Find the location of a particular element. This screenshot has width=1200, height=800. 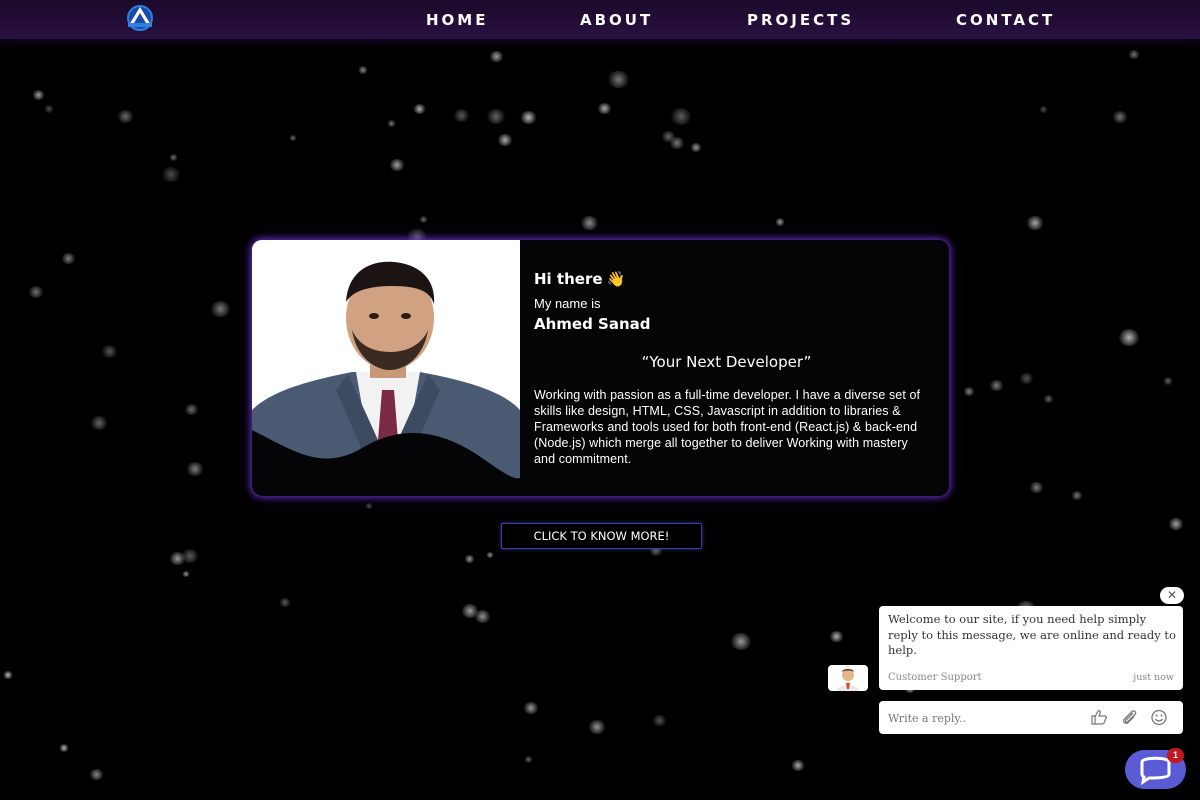

smiley-icon is located at coordinates (1159, 717).